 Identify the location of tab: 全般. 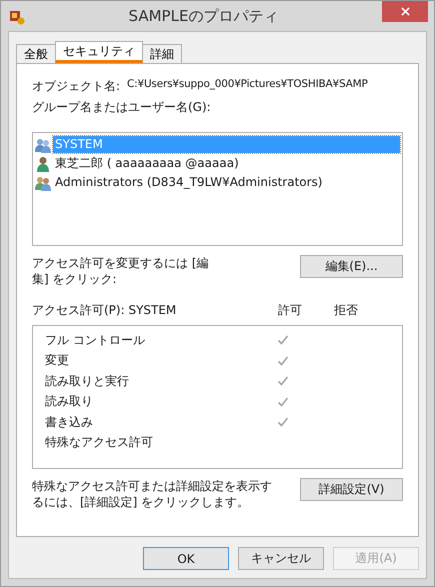
(36, 53).